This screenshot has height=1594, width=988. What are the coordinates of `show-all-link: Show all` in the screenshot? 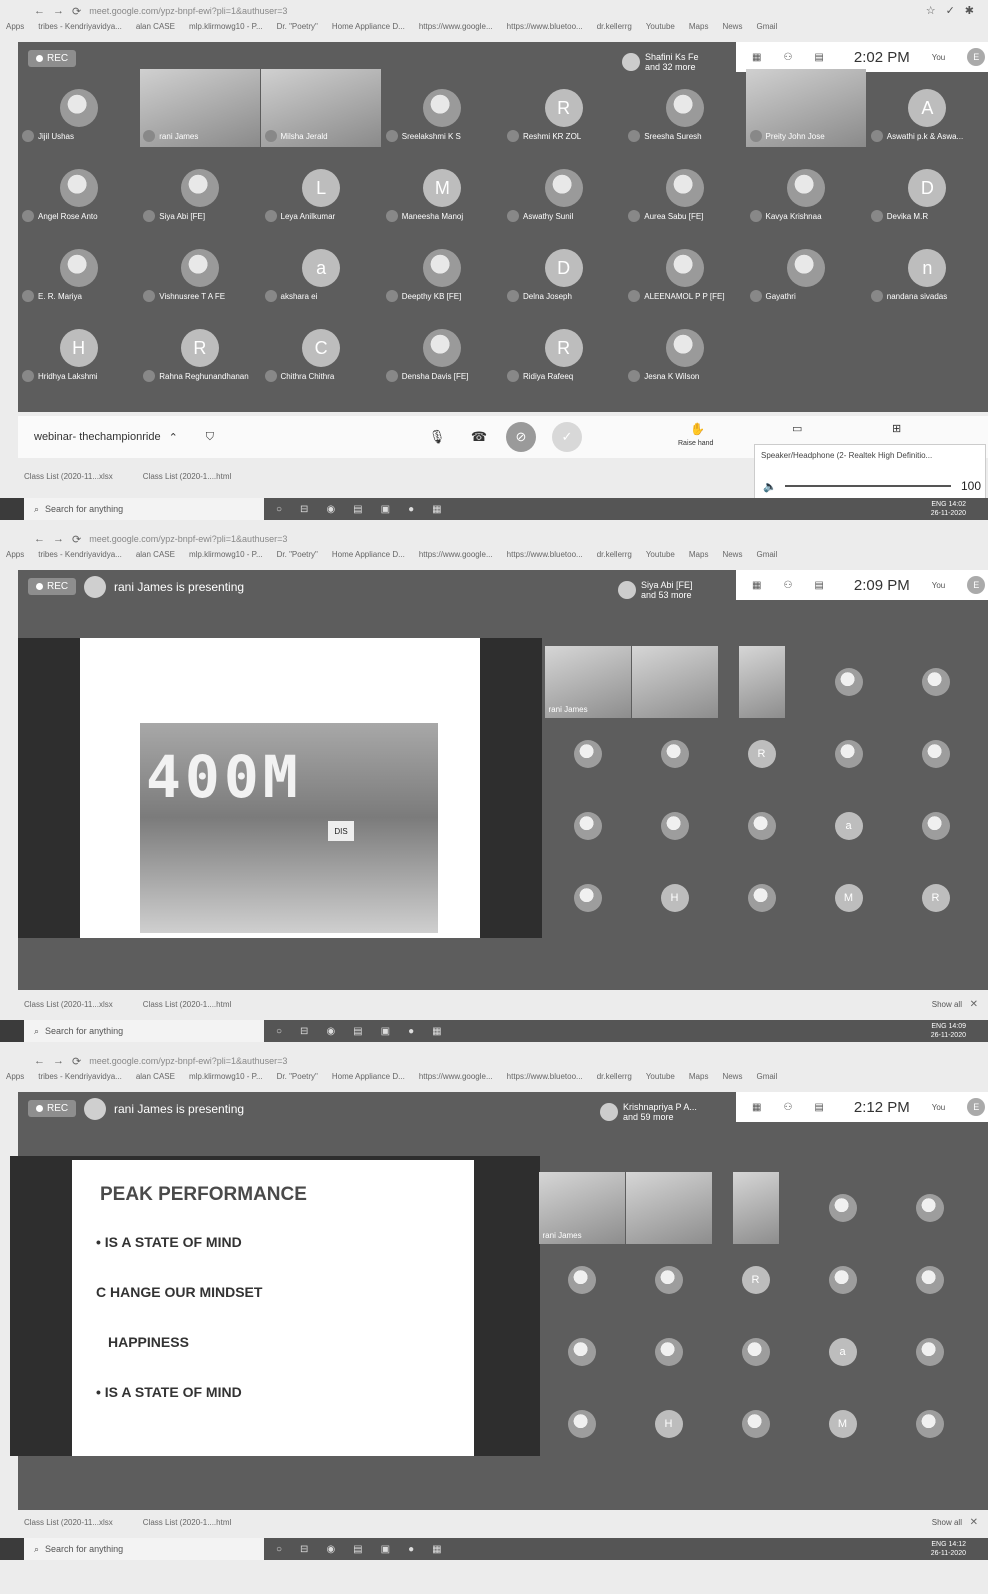 It's located at (947, 1522).